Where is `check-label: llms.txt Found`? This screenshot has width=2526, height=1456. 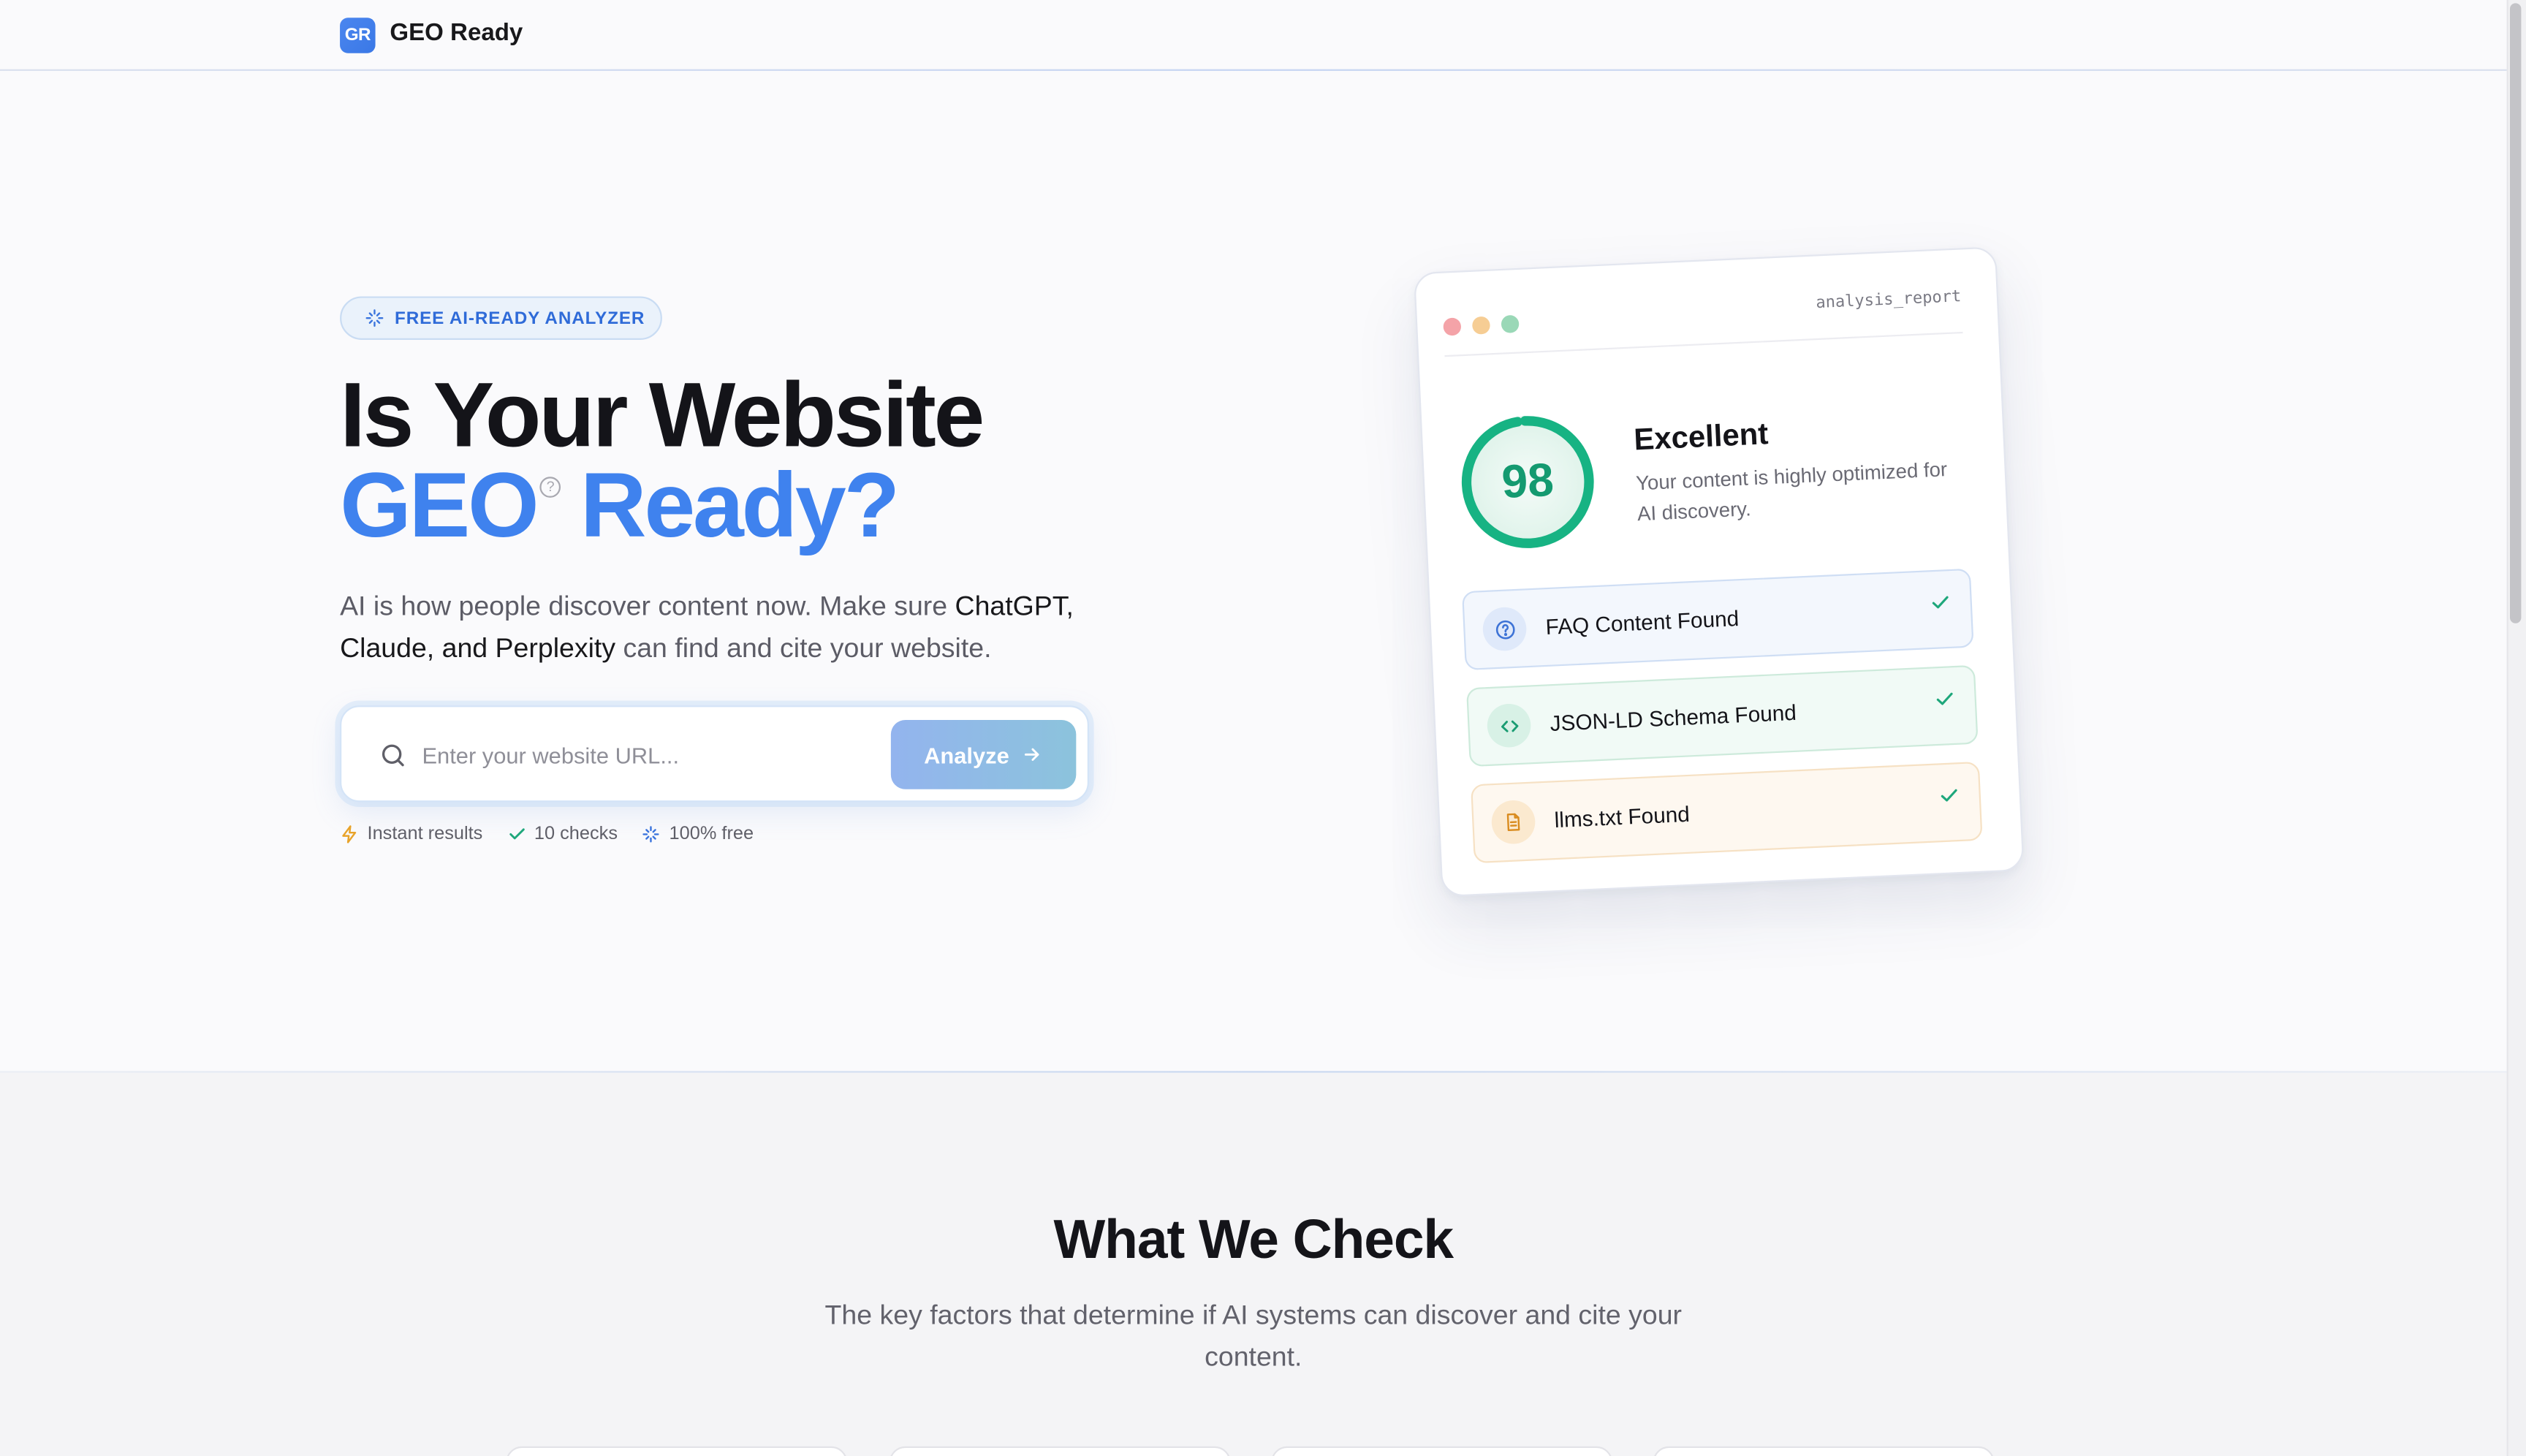
check-label: llms.txt Found is located at coordinates (1622, 817).